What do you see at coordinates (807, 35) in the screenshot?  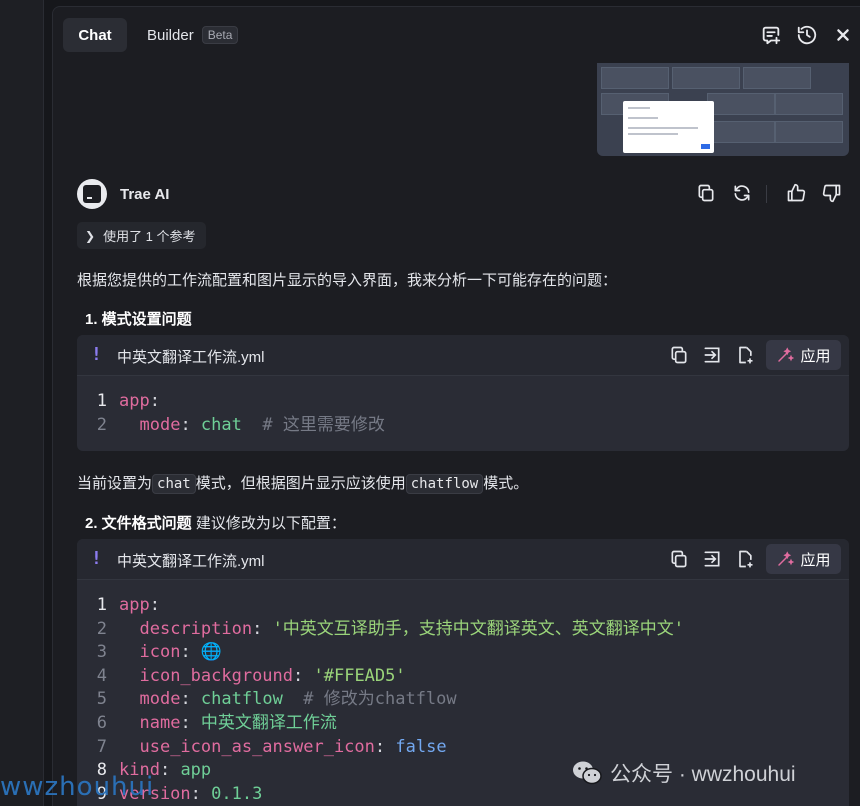 I see `history-icon` at bounding box center [807, 35].